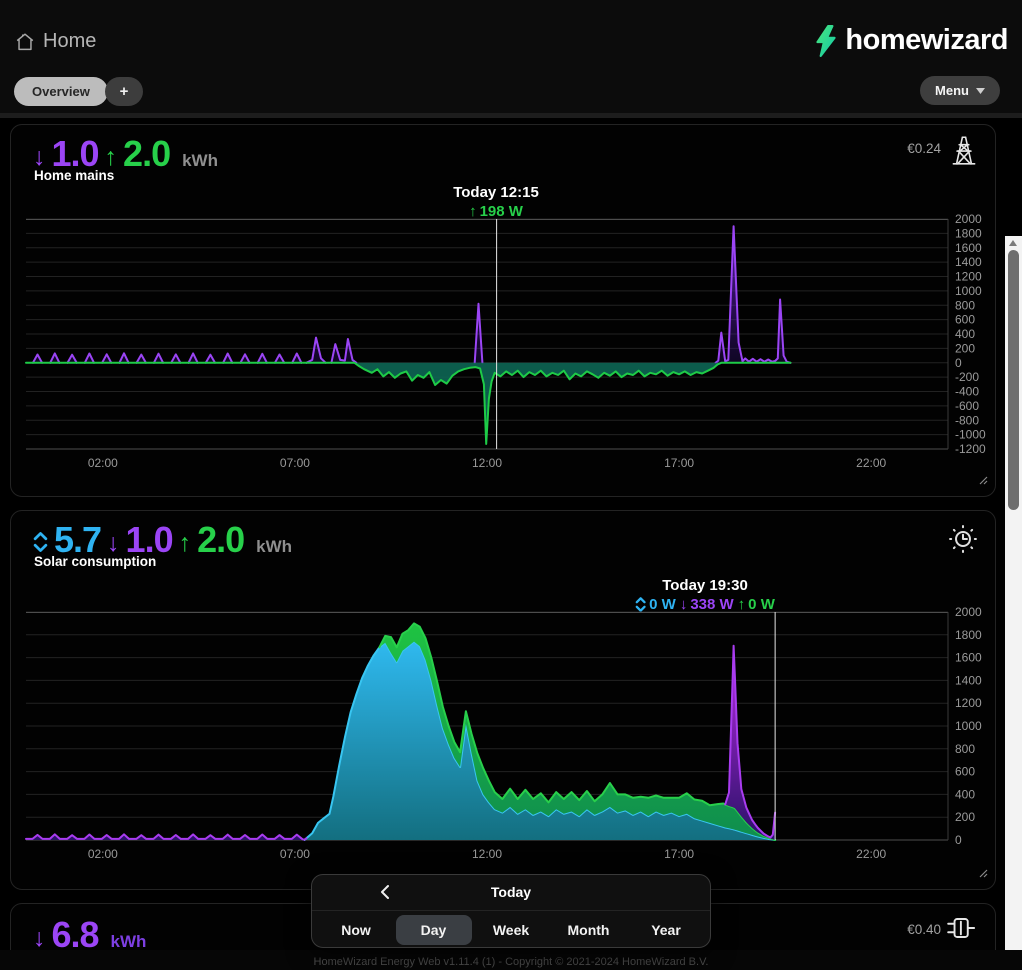  What do you see at coordinates (61, 91) in the screenshot?
I see `overview-tab-button: Overview` at bounding box center [61, 91].